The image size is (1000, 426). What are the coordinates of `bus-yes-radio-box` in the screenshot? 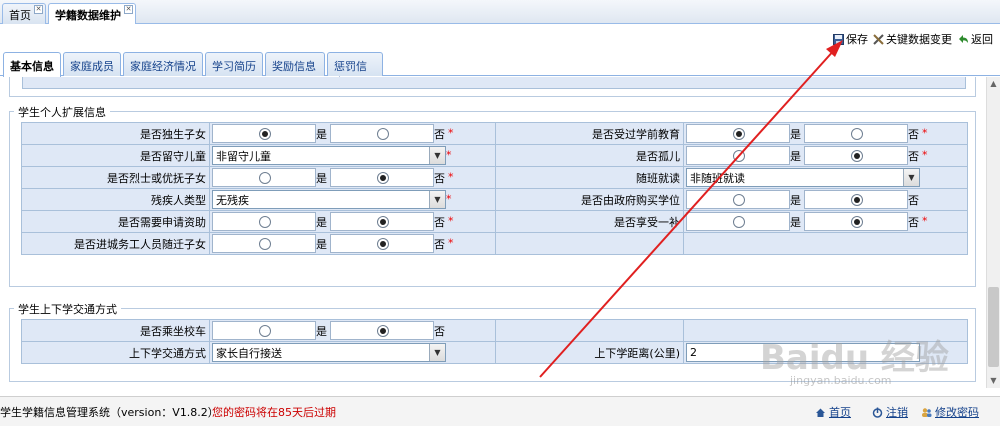 It's located at (264, 330).